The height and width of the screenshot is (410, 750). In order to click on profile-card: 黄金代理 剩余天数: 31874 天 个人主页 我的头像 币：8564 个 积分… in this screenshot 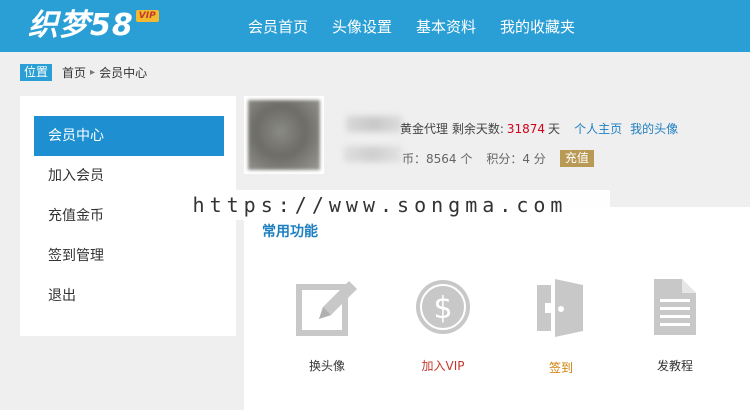, I will do `click(497, 136)`.